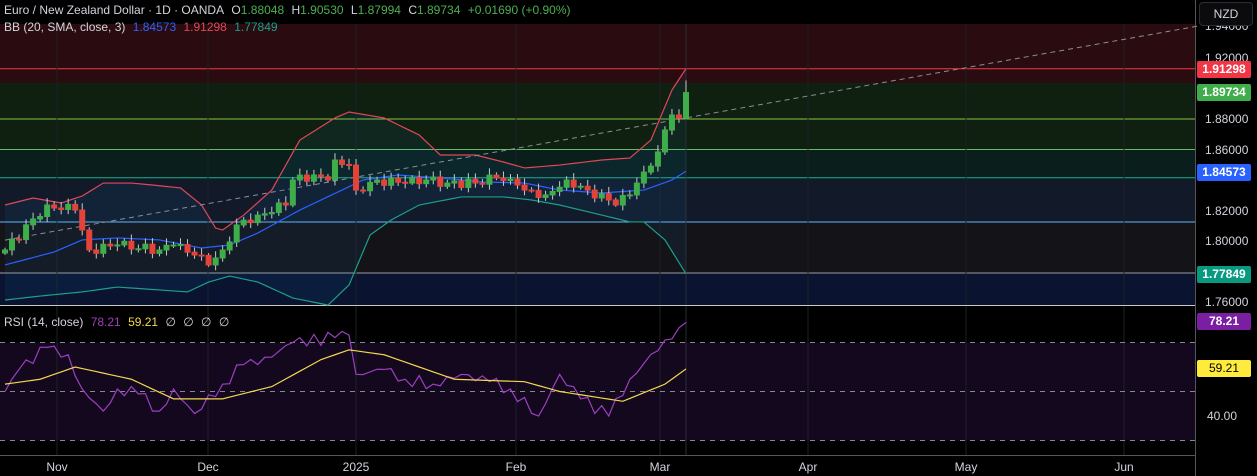 The height and width of the screenshot is (476, 1257). I want to click on time-tick: 2025, so click(356, 467).